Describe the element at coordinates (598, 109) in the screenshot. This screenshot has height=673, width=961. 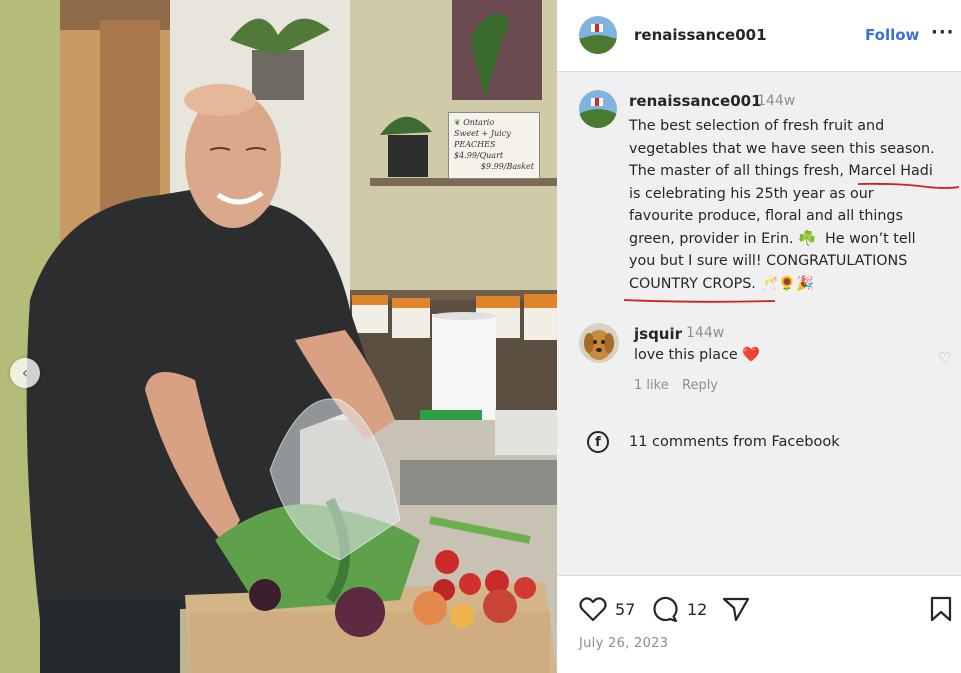
I see `caption-avatar` at that location.